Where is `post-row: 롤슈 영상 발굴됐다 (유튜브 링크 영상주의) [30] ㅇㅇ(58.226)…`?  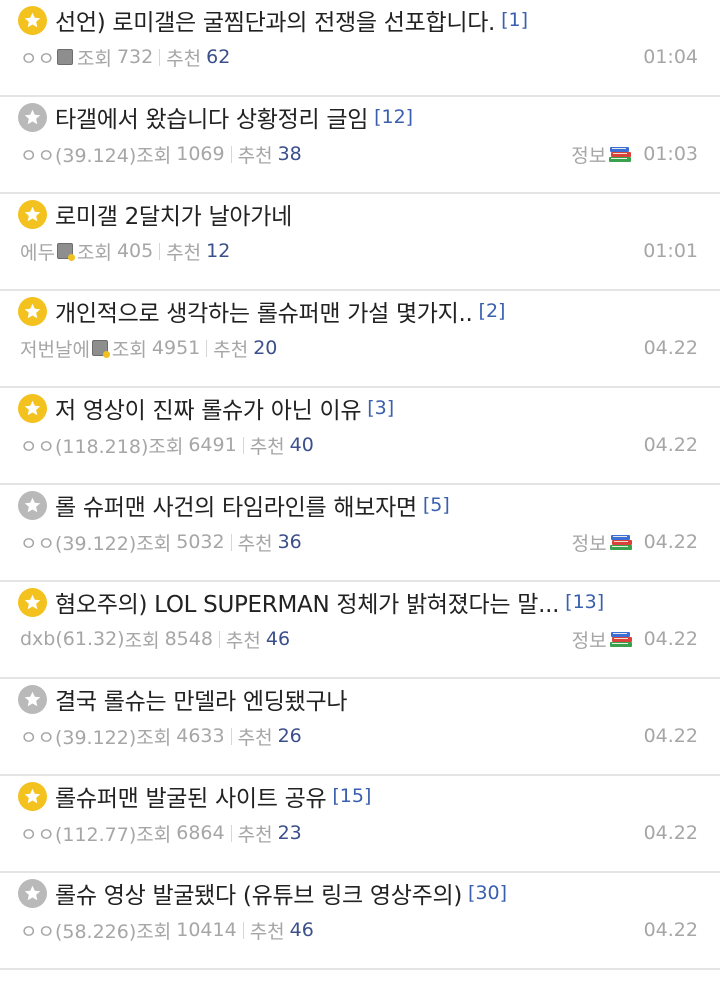 post-row: 롤슈 영상 발굴됐다 (유튜브 링크 영상주의) [30] ㅇㅇ(58.226)… is located at coordinates (360, 921).